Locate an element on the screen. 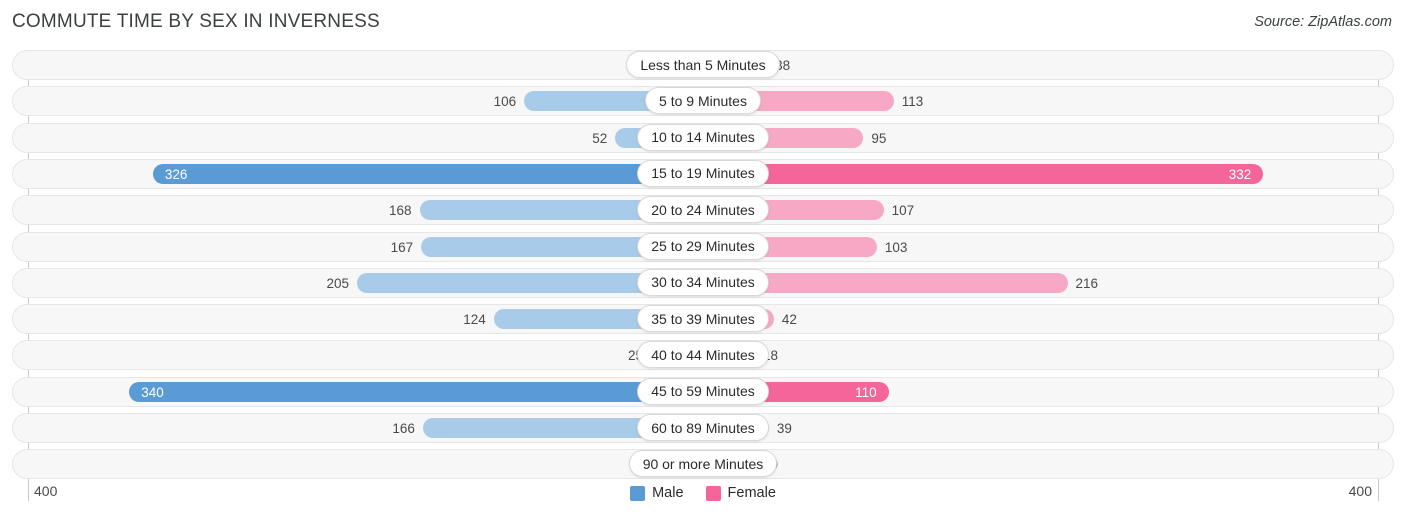  table-row: 168 107 20 to 24 Minutes is located at coordinates (703, 211).